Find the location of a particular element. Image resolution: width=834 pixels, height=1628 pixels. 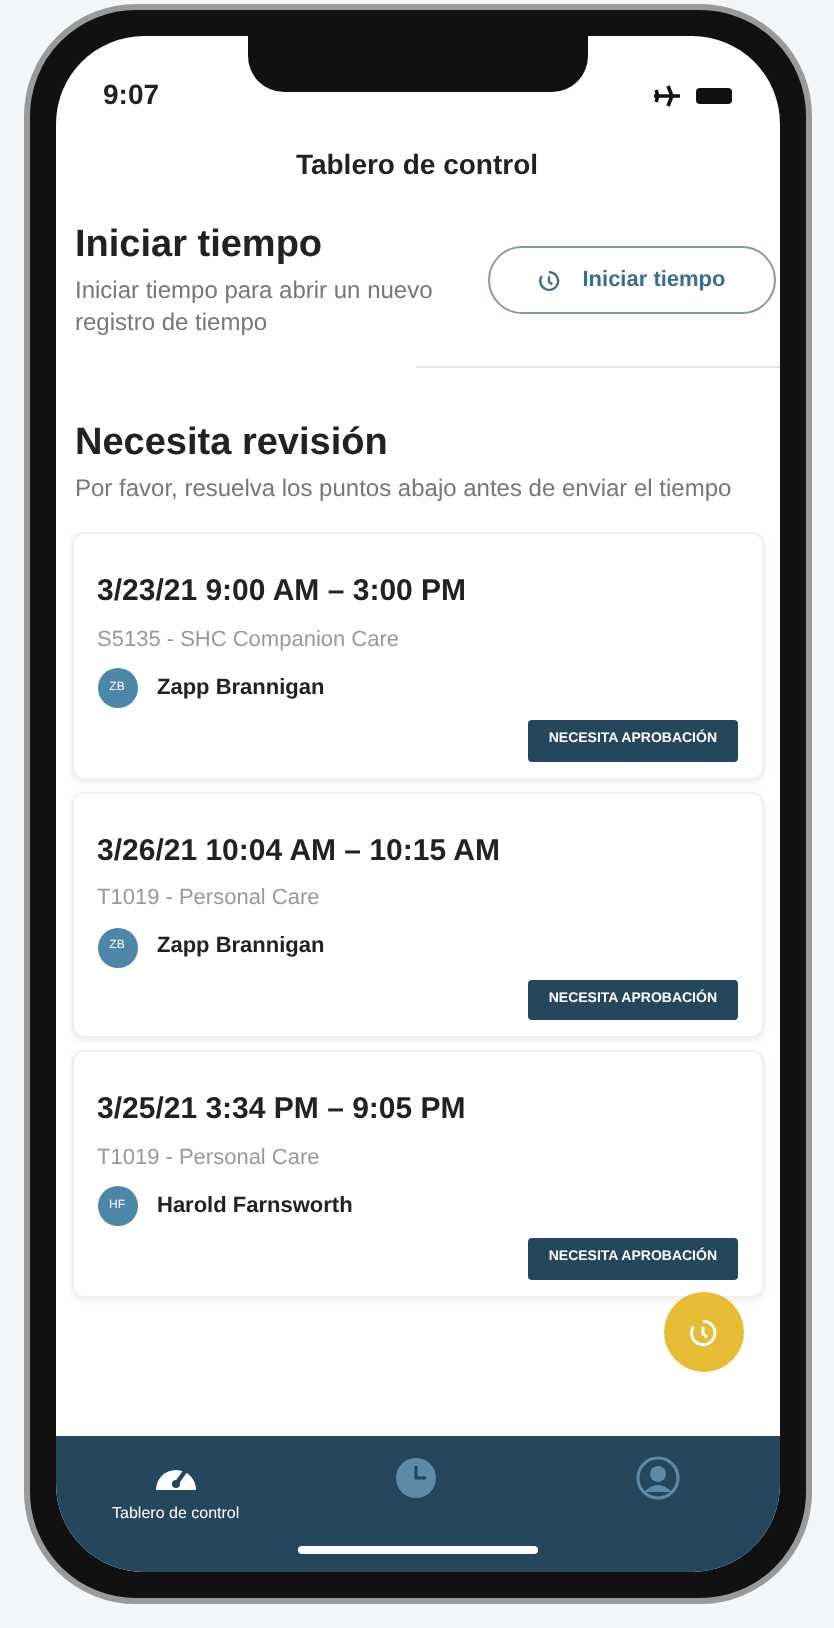

entry-time-range: 3/25/21 3:34 PM – 9:05 PM is located at coordinates (282, 1110).